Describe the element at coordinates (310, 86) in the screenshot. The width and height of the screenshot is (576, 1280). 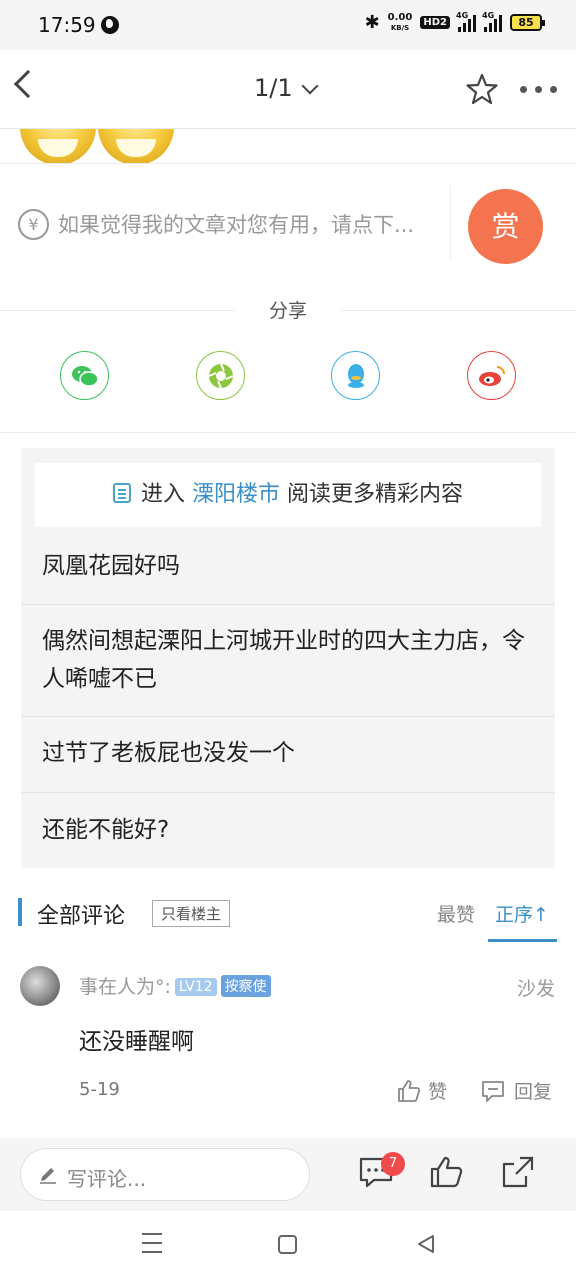
I see `chevron-down-icon` at that location.